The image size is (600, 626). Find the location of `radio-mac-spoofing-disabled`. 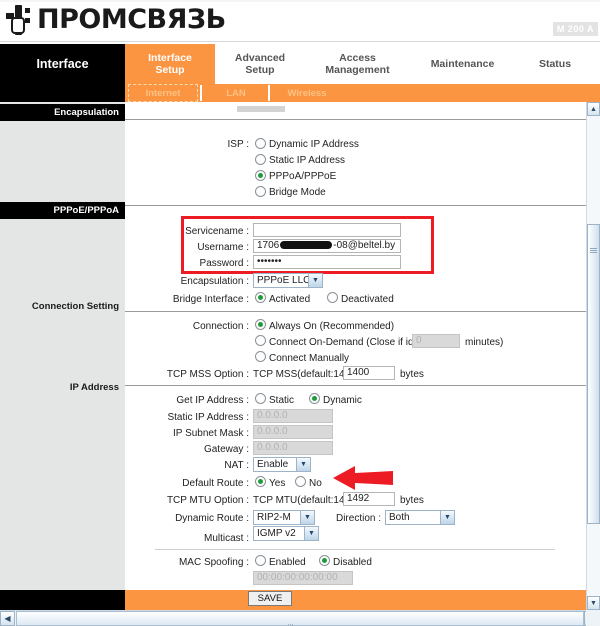

radio-mac-spoofing-disabled is located at coordinates (324, 560).